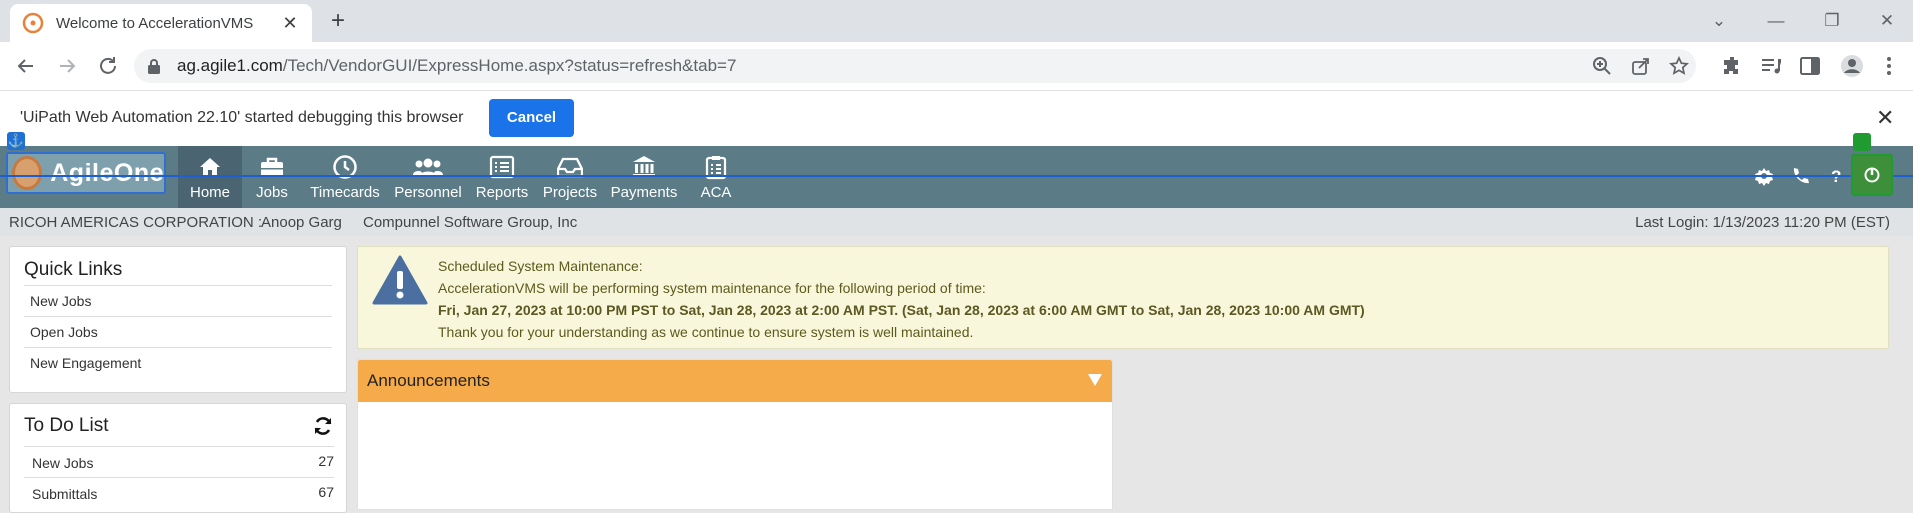 Image resolution: width=1913 pixels, height=513 pixels. What do you see at coordinates (323, 426) in the screenshot?
I see `refresh-icon` at bounding box center [323, 426].